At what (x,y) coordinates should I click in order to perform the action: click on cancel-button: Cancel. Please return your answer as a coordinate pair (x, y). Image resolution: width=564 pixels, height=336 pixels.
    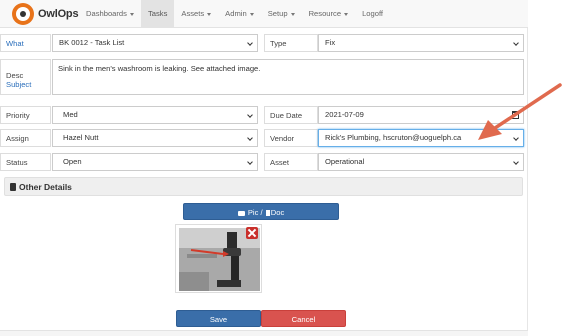
    Looking at the image, I should click on (303, 318).